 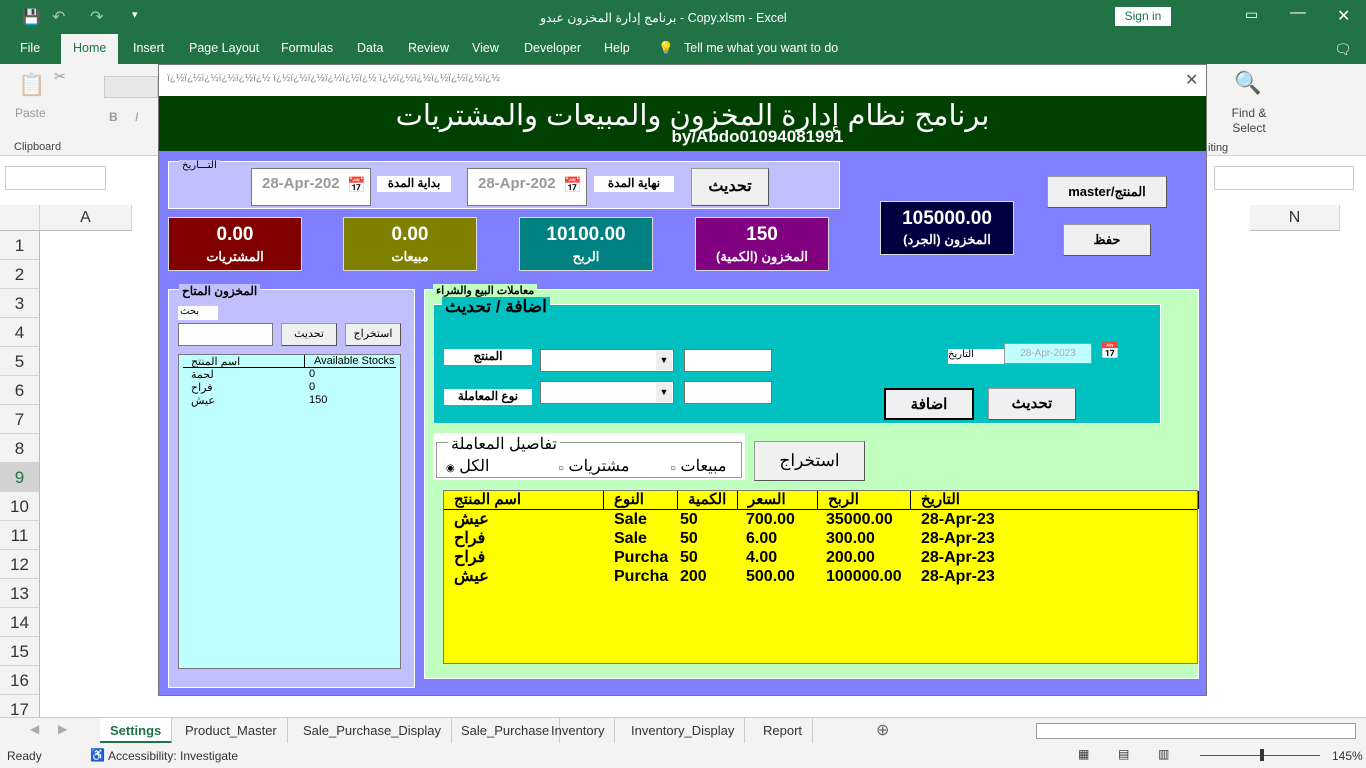 What do you see at coordinates (62, 729) in the screenshot?
I see `scroll-right-icon: ▶` at bounding box center [62, 729].